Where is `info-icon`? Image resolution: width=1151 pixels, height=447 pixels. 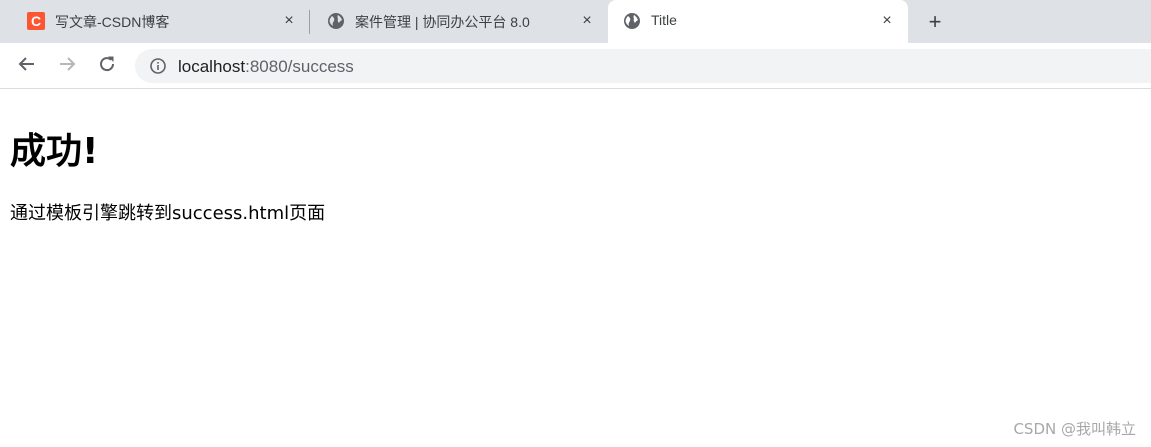
info-icon is located at coordinates (158, 66).